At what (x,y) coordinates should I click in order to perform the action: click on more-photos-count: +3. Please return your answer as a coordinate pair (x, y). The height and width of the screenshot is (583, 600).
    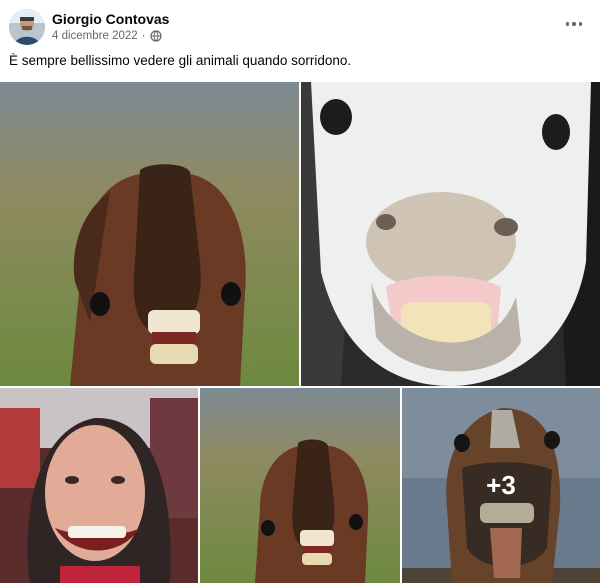
    Looking at the image, I should click on (501, 485).